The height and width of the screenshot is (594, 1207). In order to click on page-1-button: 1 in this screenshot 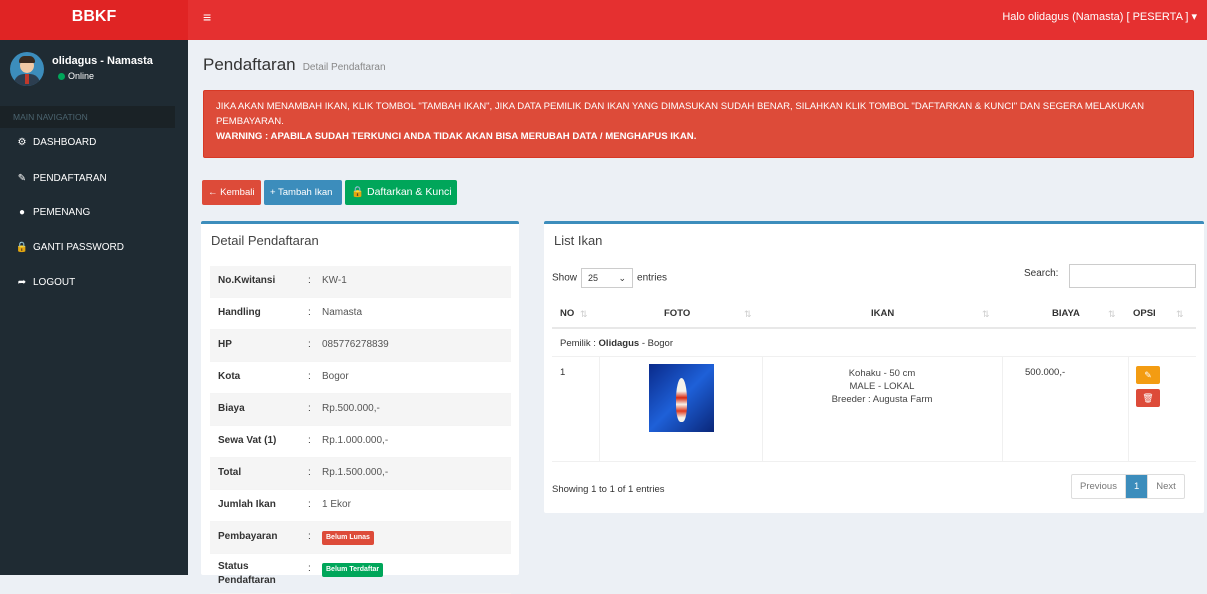, I will do `click(1137, 486)`.